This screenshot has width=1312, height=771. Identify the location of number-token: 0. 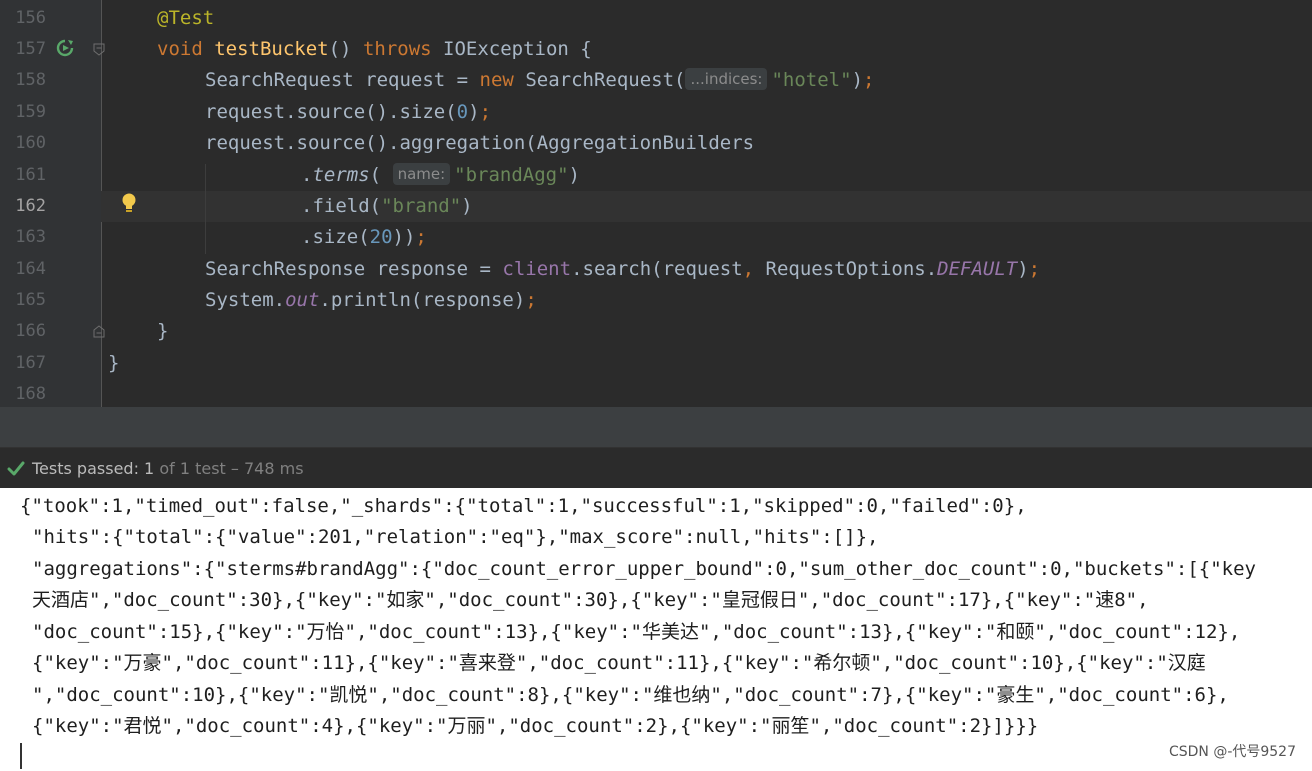
(462, 112).